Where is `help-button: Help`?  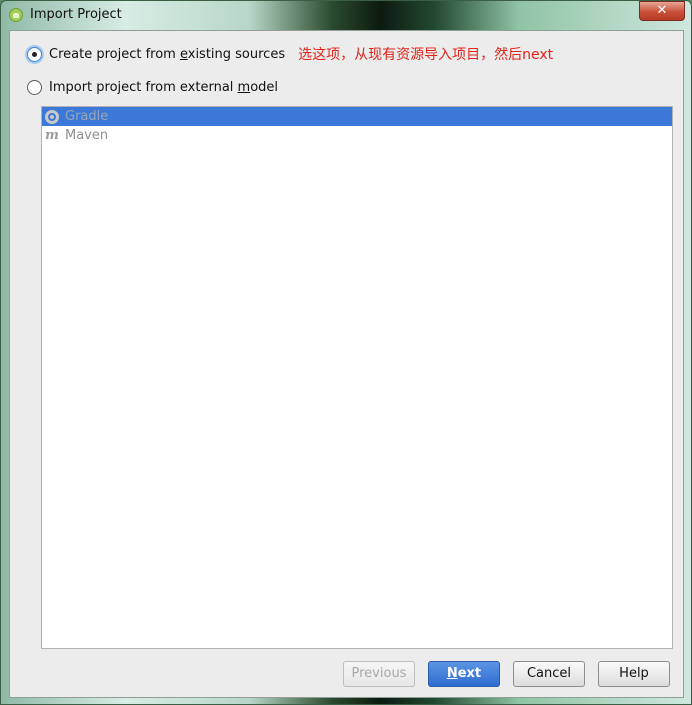
help-button: Help is located at coordinates (634, 674).